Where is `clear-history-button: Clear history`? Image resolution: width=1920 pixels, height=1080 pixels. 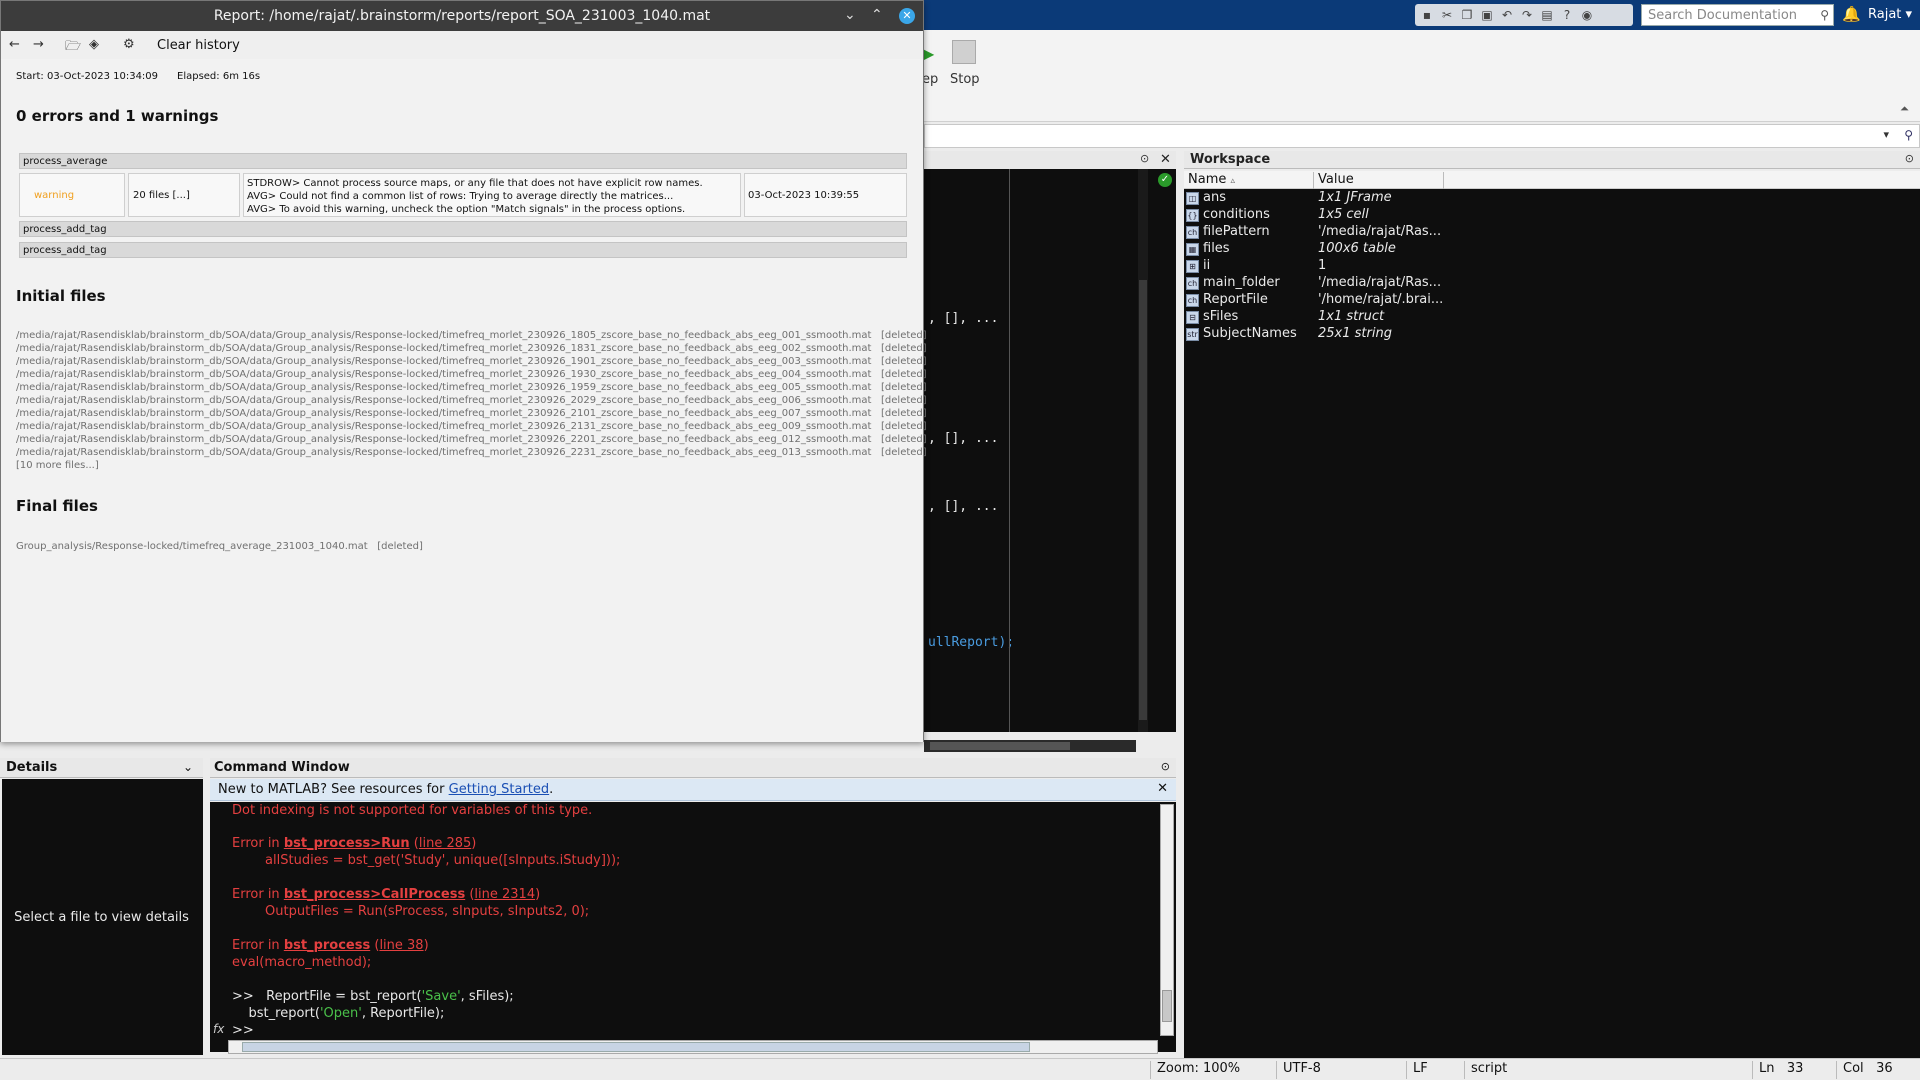 clear-history-button: Clear history is located at coordinates (198, 45).